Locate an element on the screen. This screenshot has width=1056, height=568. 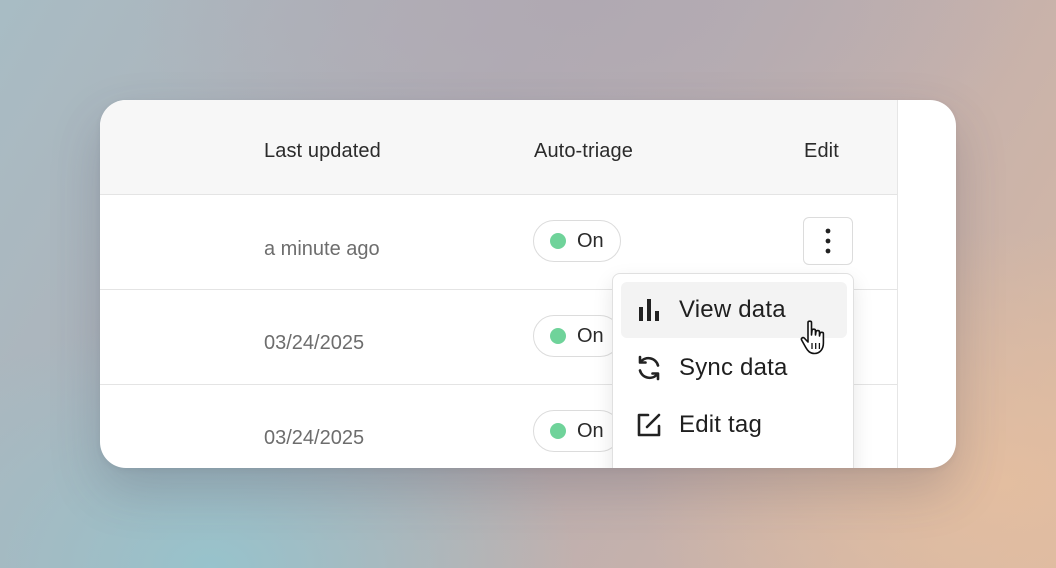
menu-item-label: Sync data is located at coordinates (733, 367).